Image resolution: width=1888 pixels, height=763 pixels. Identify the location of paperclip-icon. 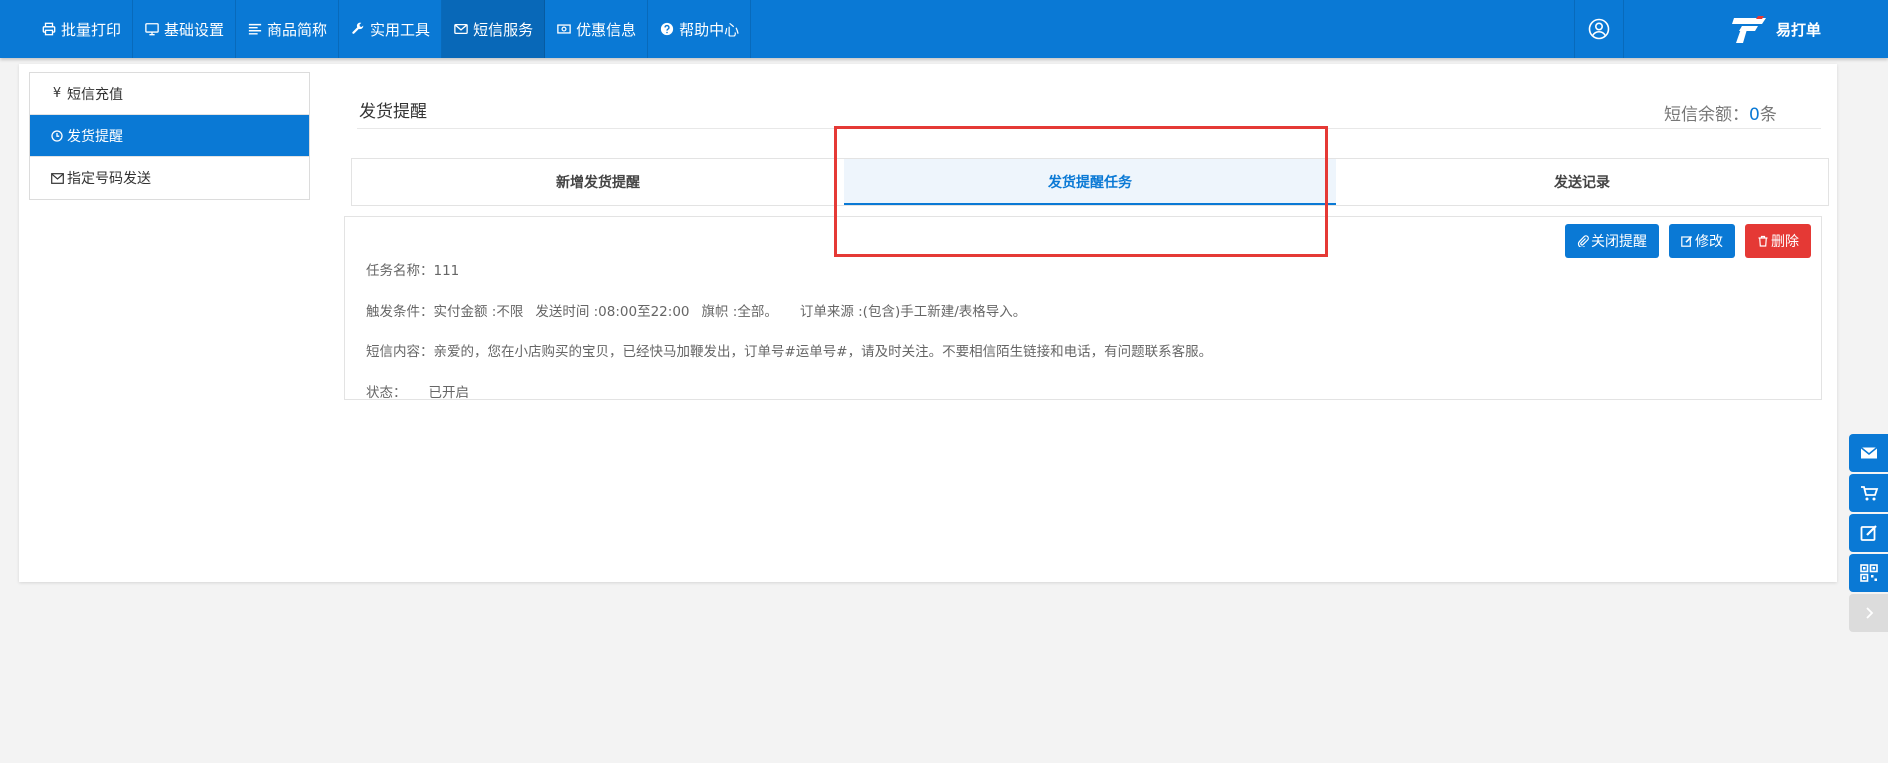
(1583, 241).